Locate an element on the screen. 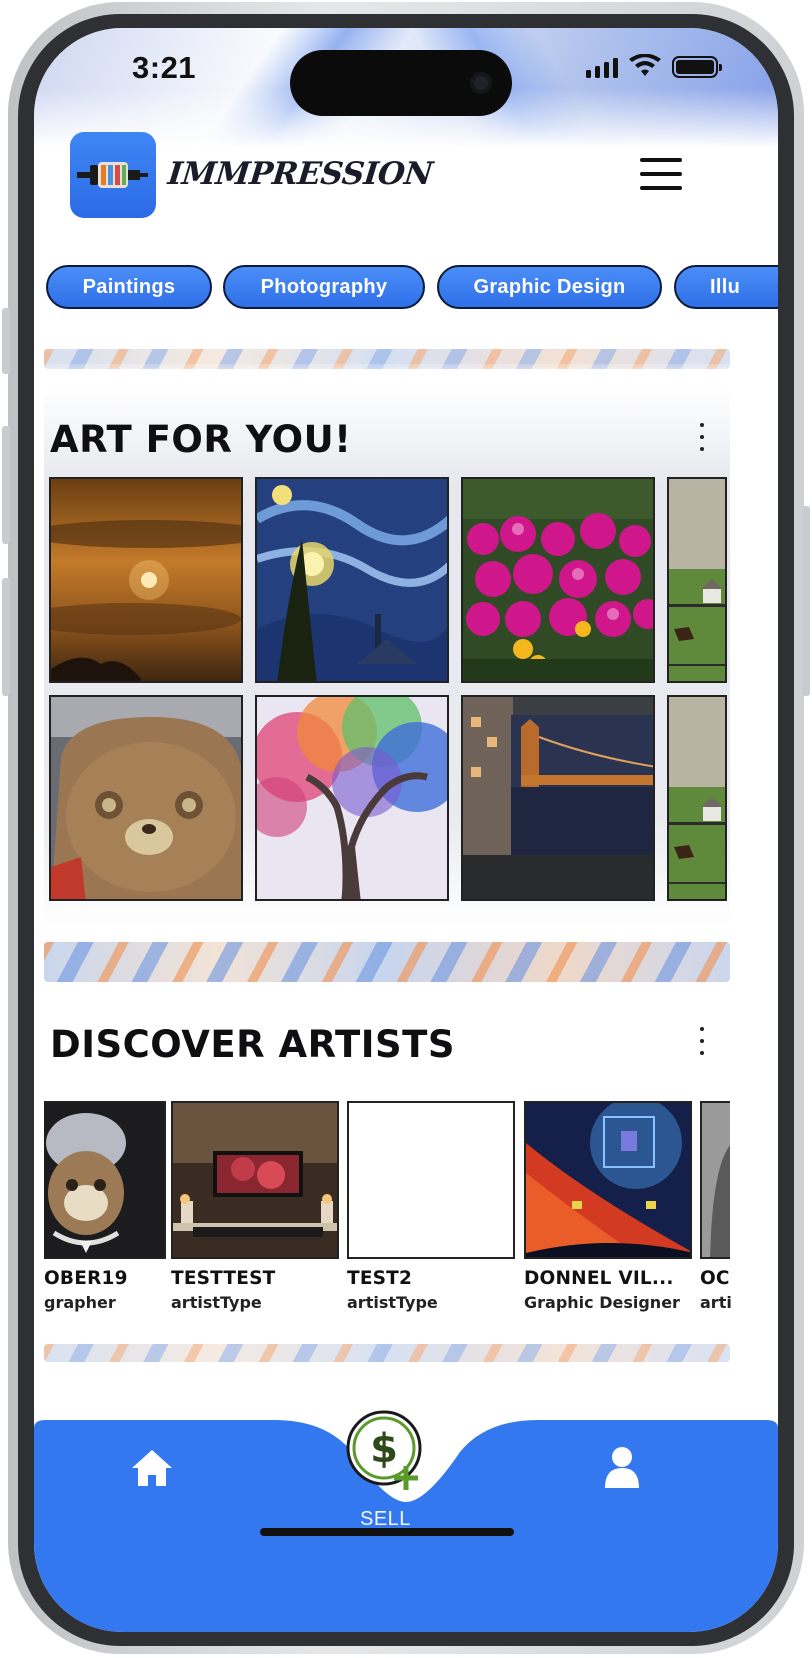 Image resolution: width=812 pixels, height=1658 pixels. art-tile-rainbow-tree is located at coordinates (352, 798).